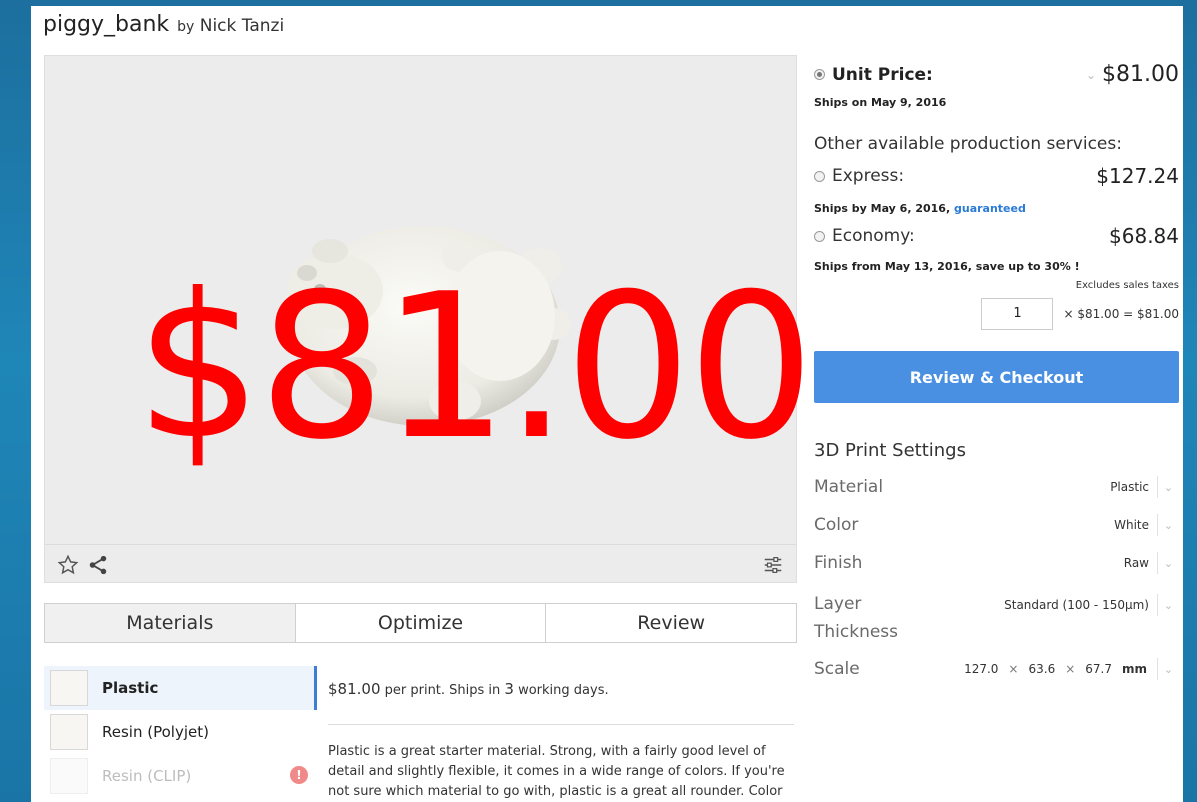 The height and width of the screenshot is (802, 1197). Describe the element at coordinates (1076, 605) in the screenshot. I see `layer-thickness-value: Standard (100 - 150µm)` at that location.